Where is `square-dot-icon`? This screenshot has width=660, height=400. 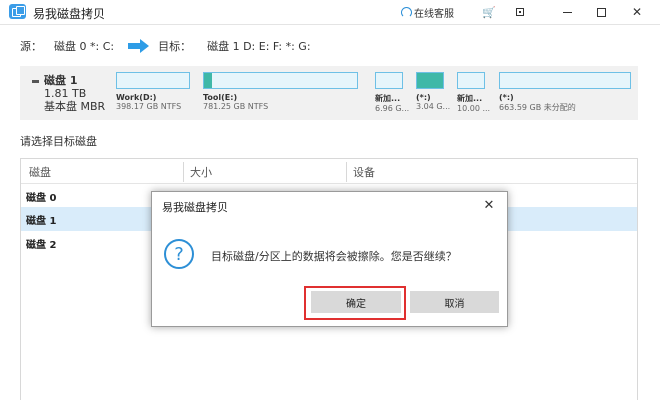
square-dot-icon is located at coordinates (520, 12).